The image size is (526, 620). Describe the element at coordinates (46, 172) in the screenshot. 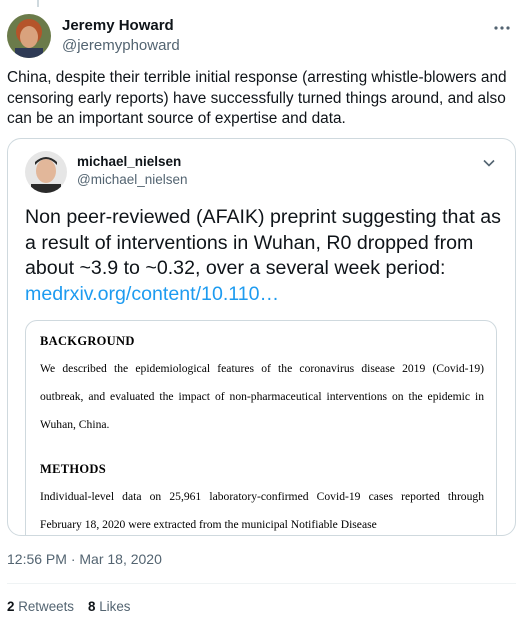

I see `quoted-avatar` at that location.